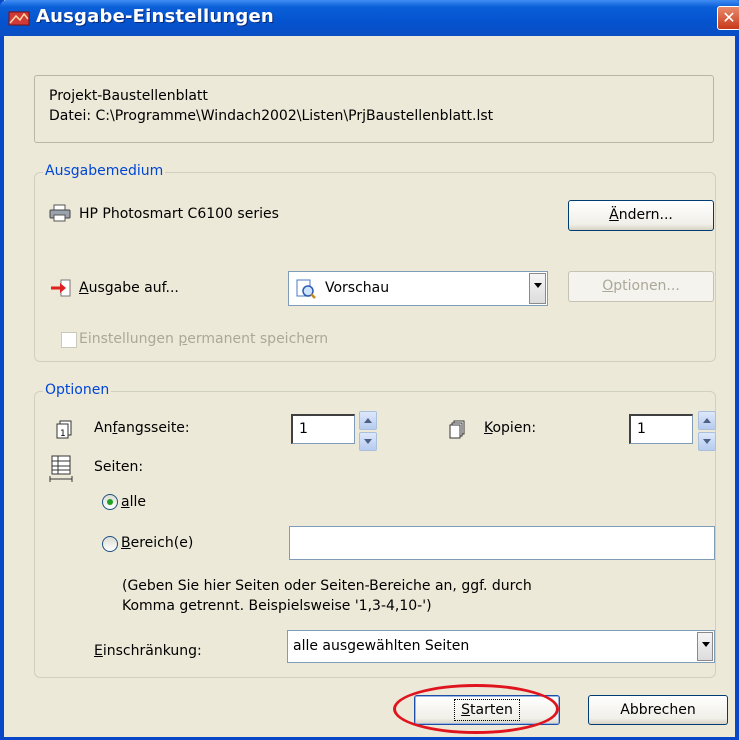 Image resolution: width=739 pixels, height=740 pixels. I want to click on close-button: ✕, so click(728, 18).